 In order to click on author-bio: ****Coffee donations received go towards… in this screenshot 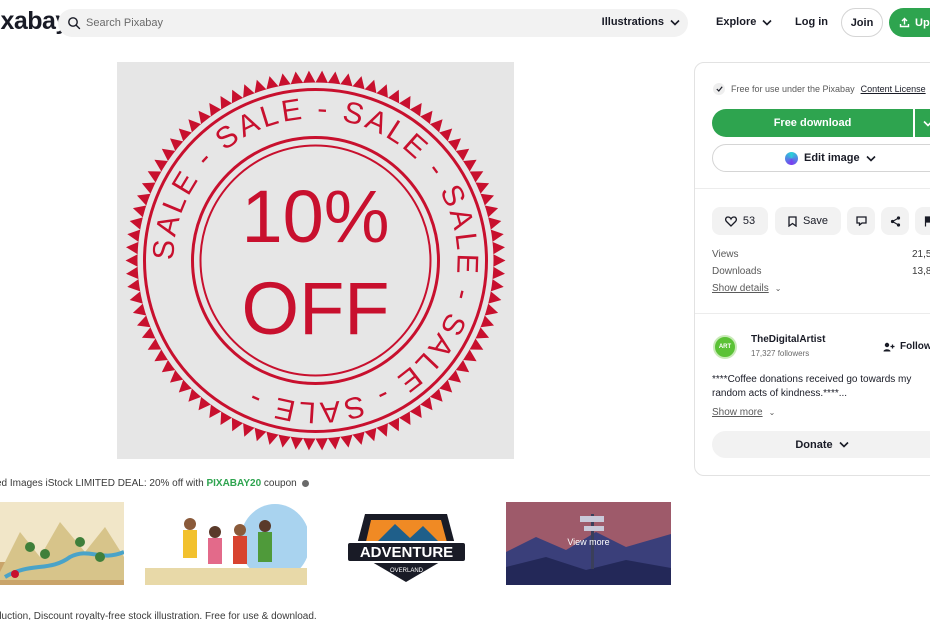, I will do `click(812, 386)`.